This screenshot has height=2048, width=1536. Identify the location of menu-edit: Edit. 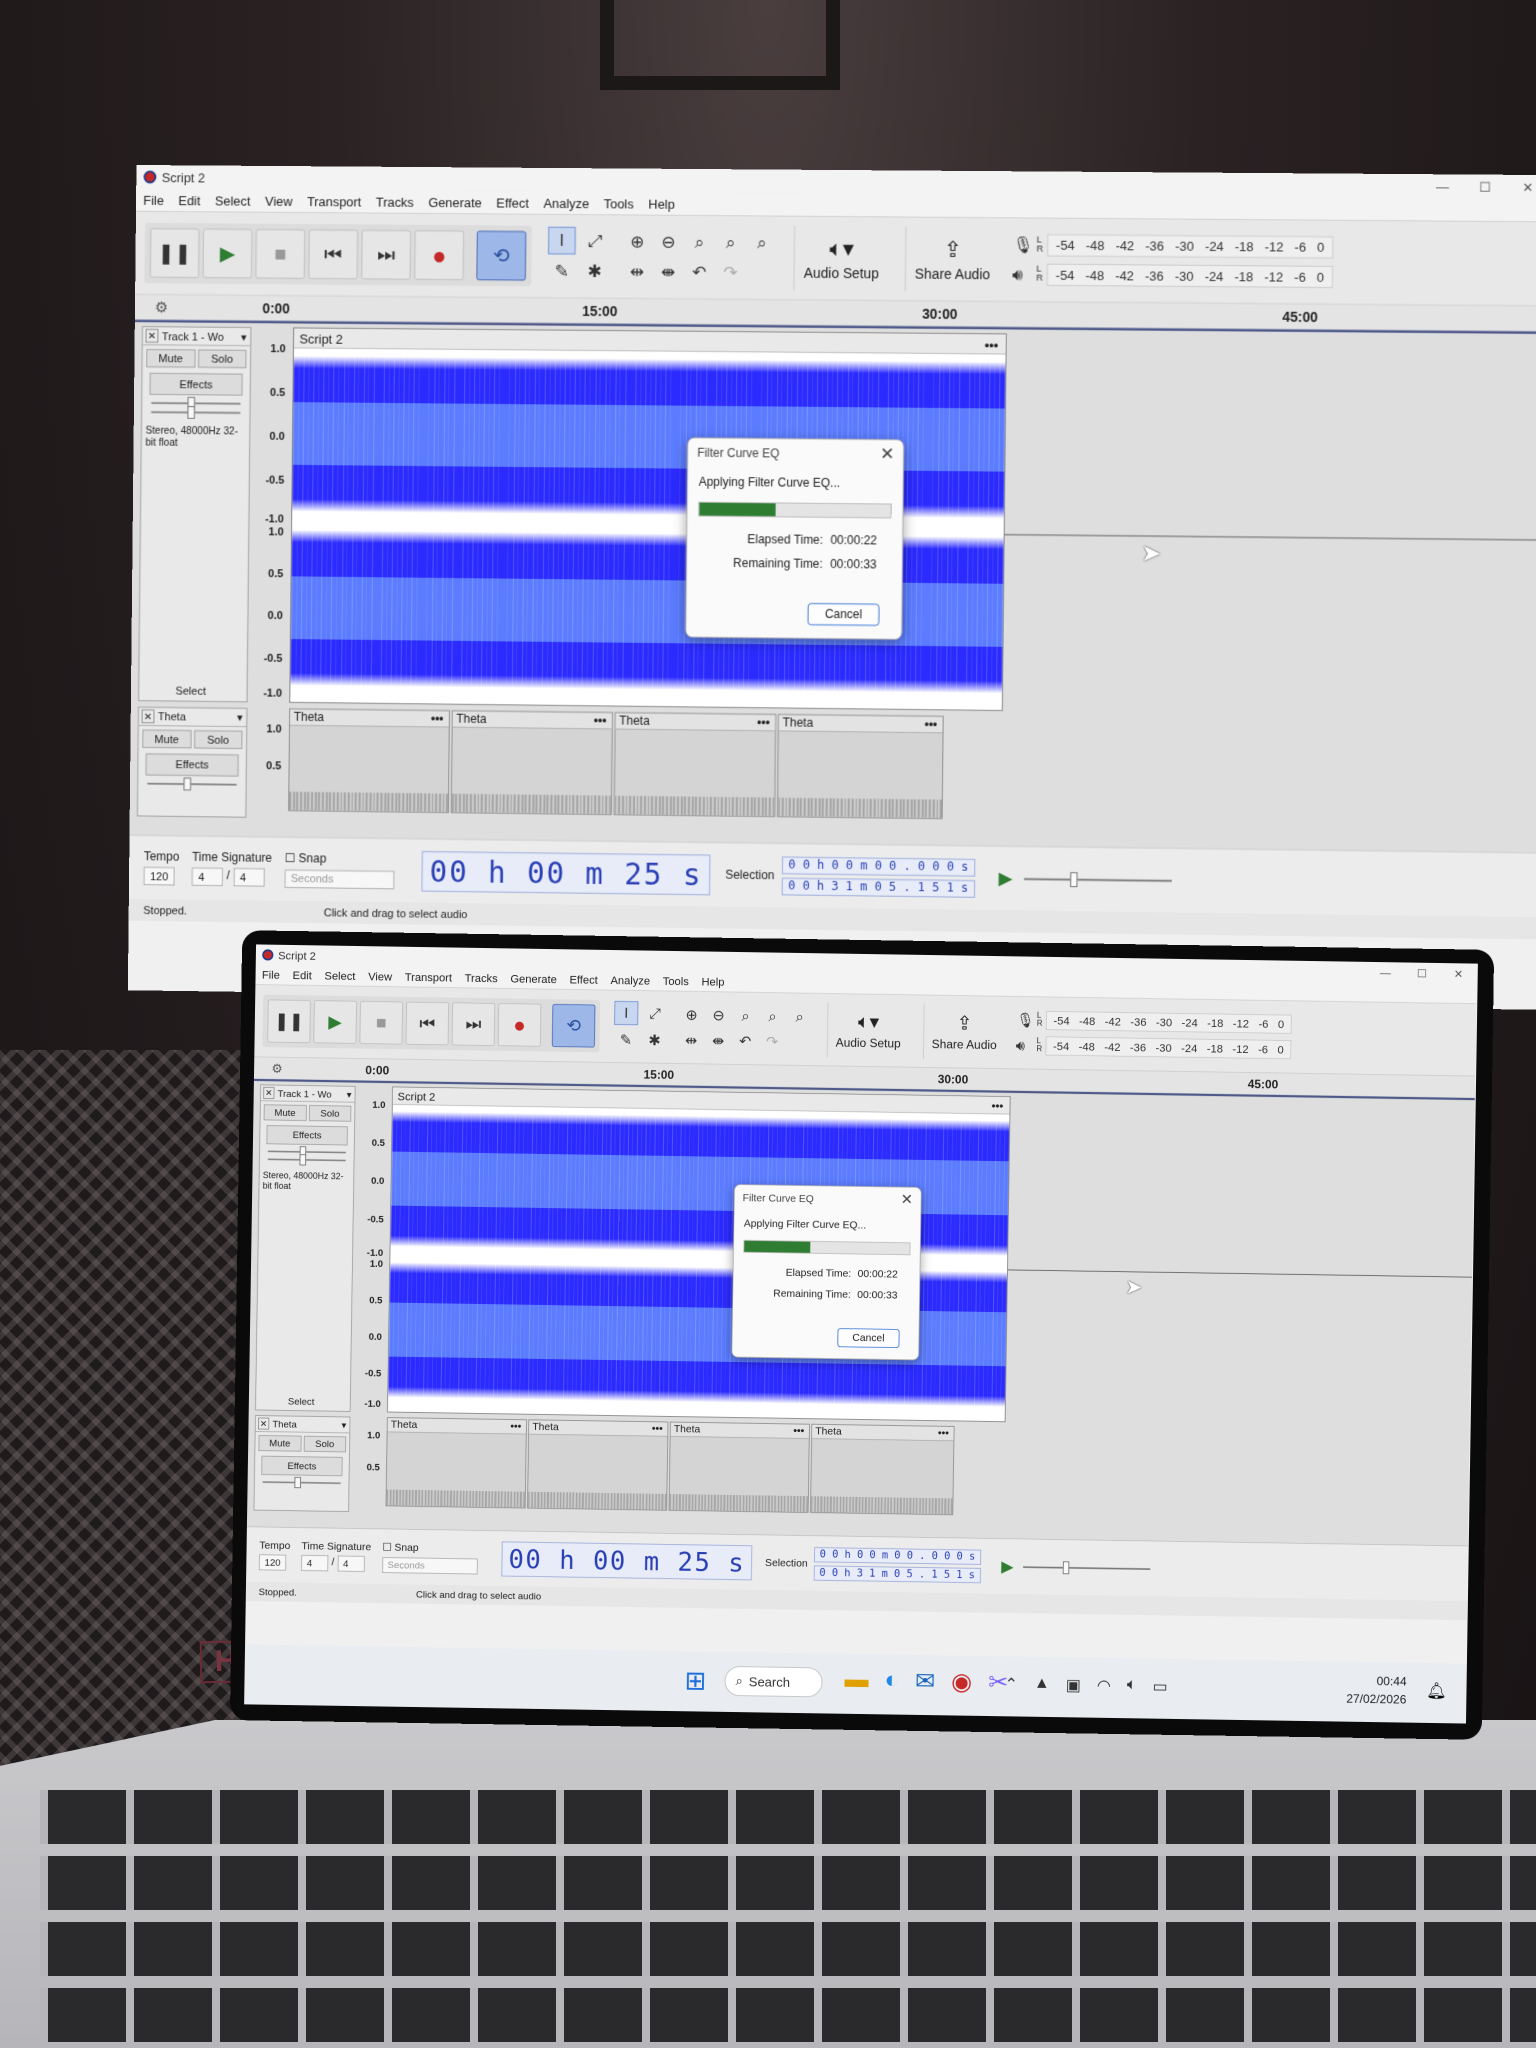
(301, 975).